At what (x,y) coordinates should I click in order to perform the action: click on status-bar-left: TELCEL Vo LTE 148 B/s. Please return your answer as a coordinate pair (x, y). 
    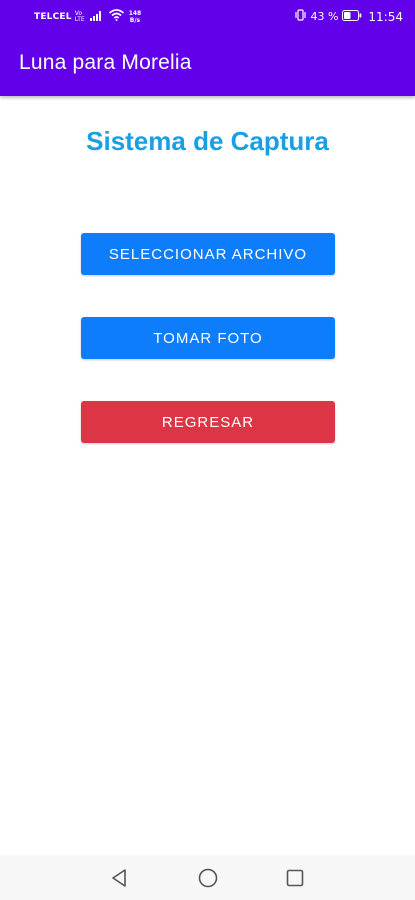
    Looking at the image, I should click on (87, 16).